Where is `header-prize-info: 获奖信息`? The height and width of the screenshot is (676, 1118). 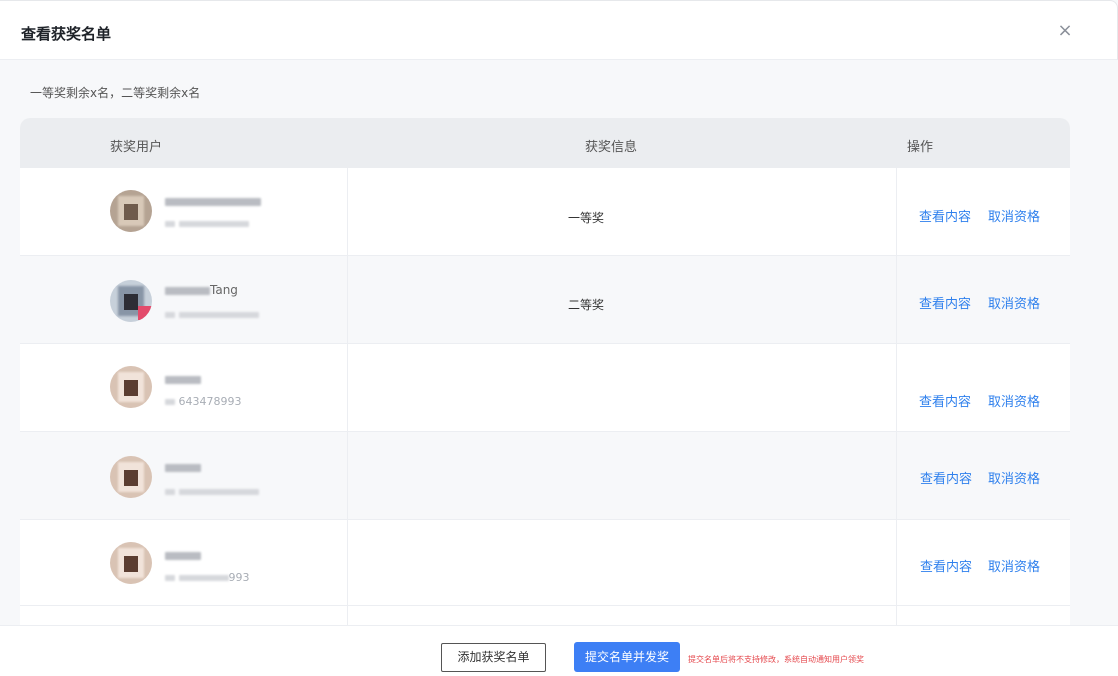 header-prize-info: 获奖信息 is located at coordinates (611, 147).